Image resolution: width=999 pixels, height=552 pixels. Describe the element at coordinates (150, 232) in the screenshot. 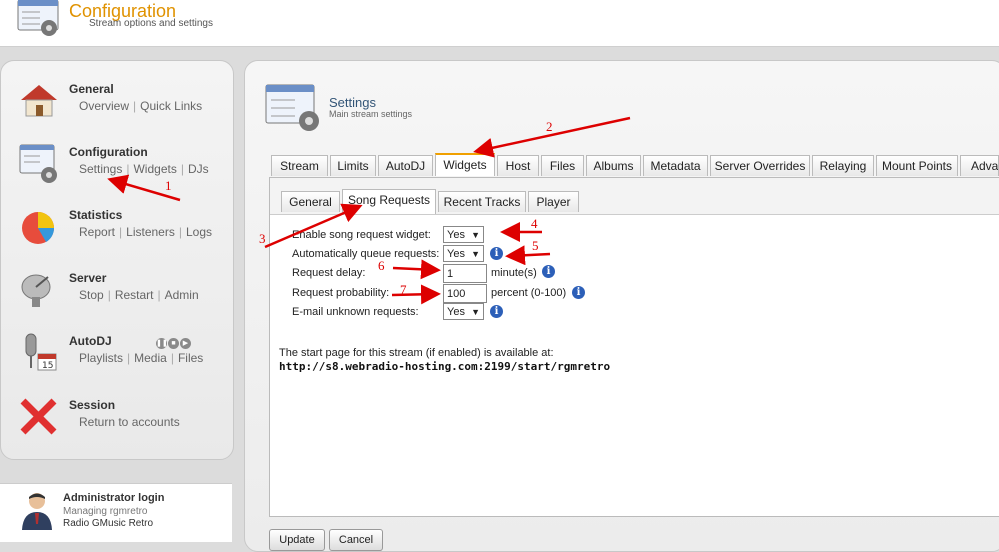

I see `sidebar-link-listeners: Listeners` at that location.